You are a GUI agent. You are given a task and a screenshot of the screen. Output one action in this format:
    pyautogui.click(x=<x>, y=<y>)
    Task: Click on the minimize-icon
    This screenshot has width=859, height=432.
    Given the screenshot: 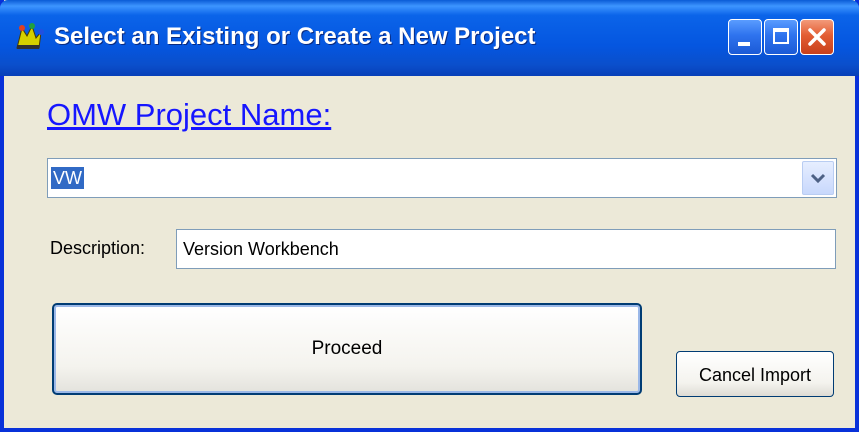 What is the action you would take?
    pyautogui.click(x=744, y=44)
    